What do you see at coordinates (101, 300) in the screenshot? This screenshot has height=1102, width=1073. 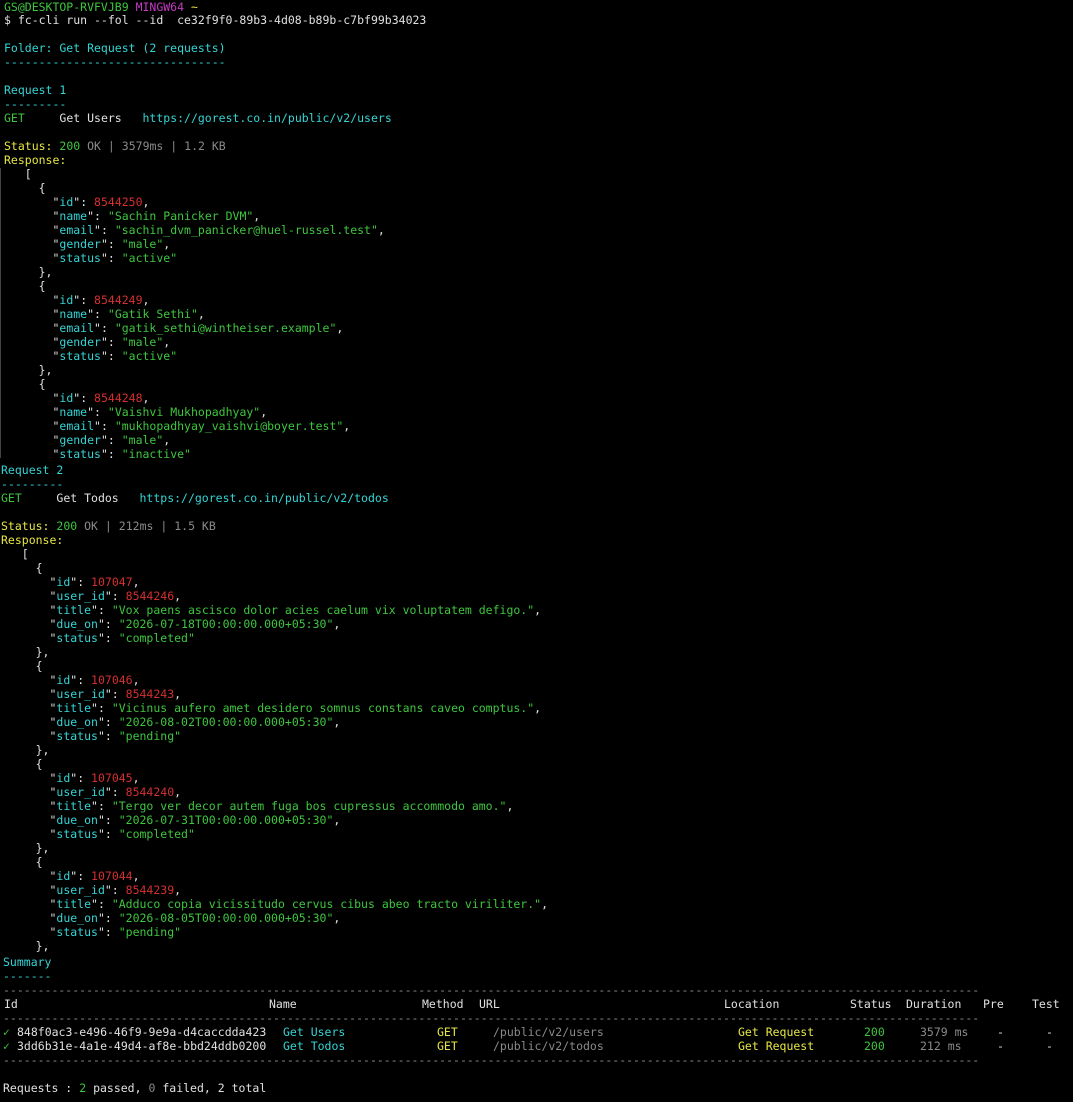 I see `user-field-id: "id": 8544249,` at bounding box center [101, 300].